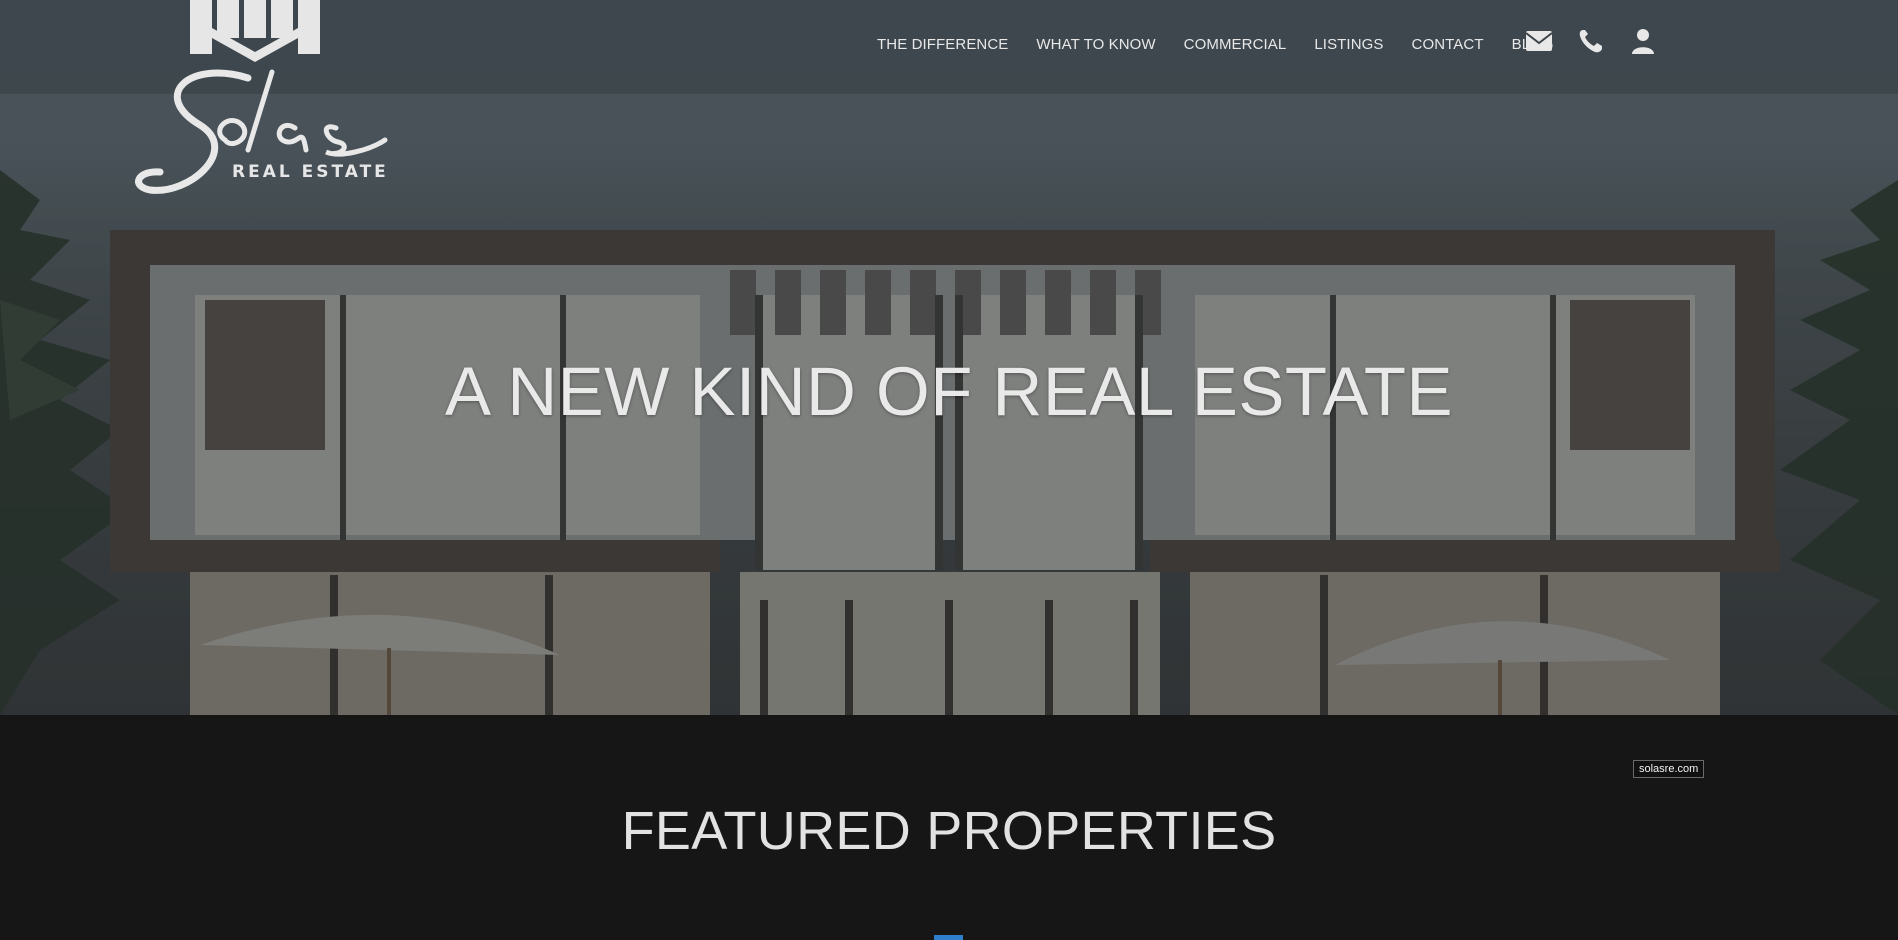 This screenshot has height=940, width=1898. Describe the element at coordinates (1448, 44) in the screenshot. I see `nav-contact: CONTACT` at that location.